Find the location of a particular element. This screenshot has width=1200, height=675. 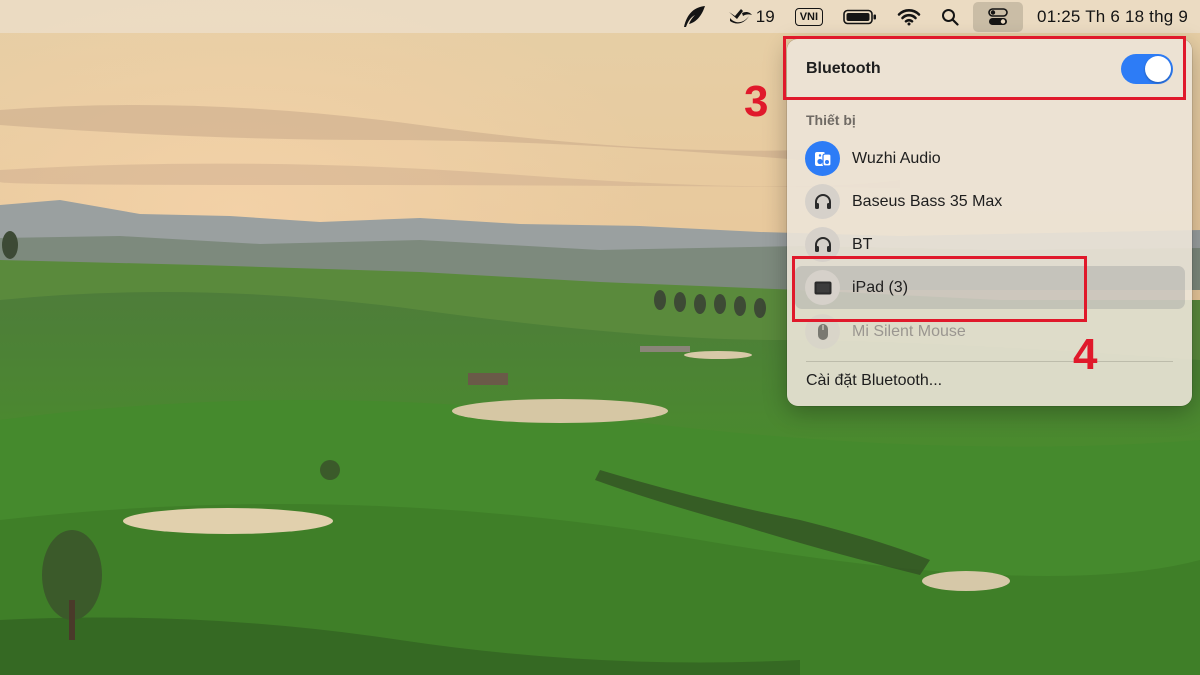

badge-count: 19 is located at coordinates (765, 16).